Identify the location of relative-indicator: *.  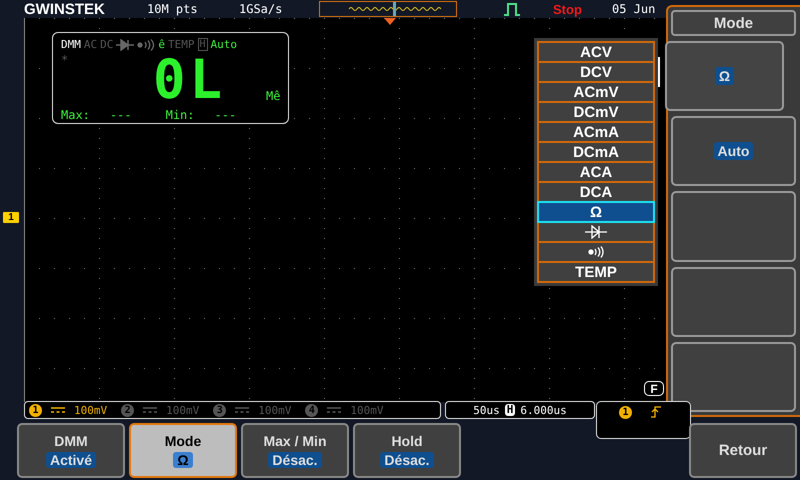
(64, 60).